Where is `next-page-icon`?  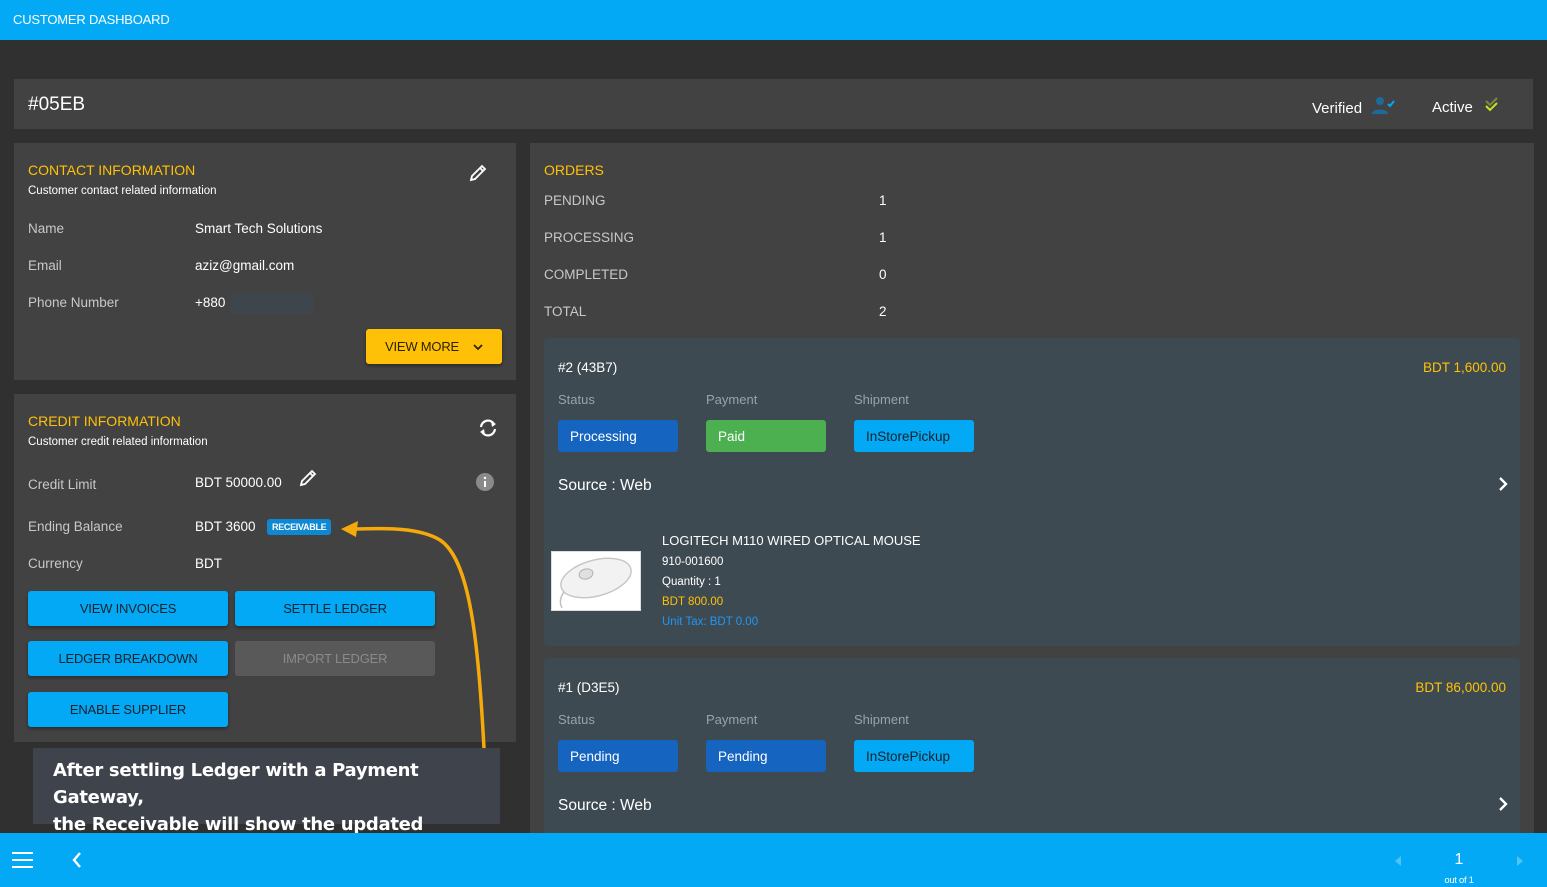 next-page-icon is located at coordinates (1520, 863).